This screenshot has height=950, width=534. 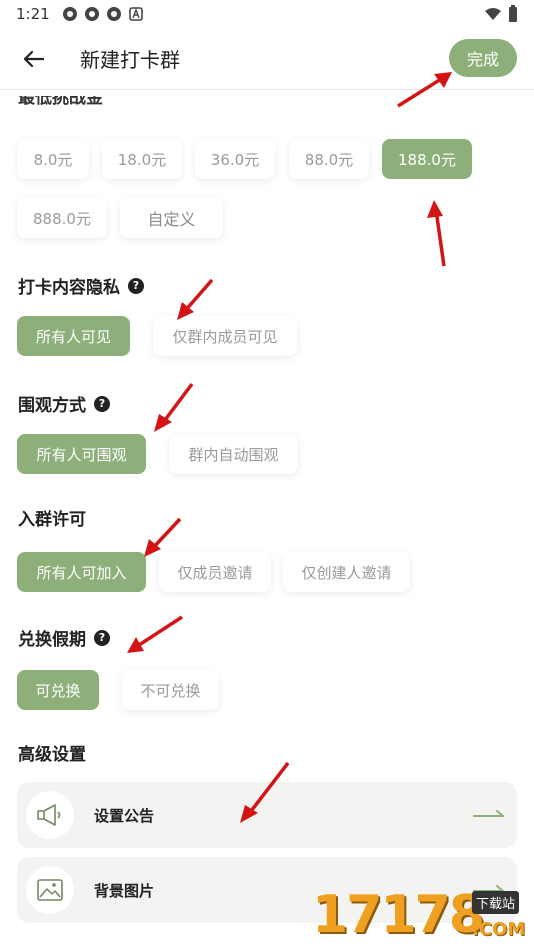 What do you see at coordinates (499, 929) in the screenshot?
I see `watermark-suffix: .COM` at bounding box center [499, 929].